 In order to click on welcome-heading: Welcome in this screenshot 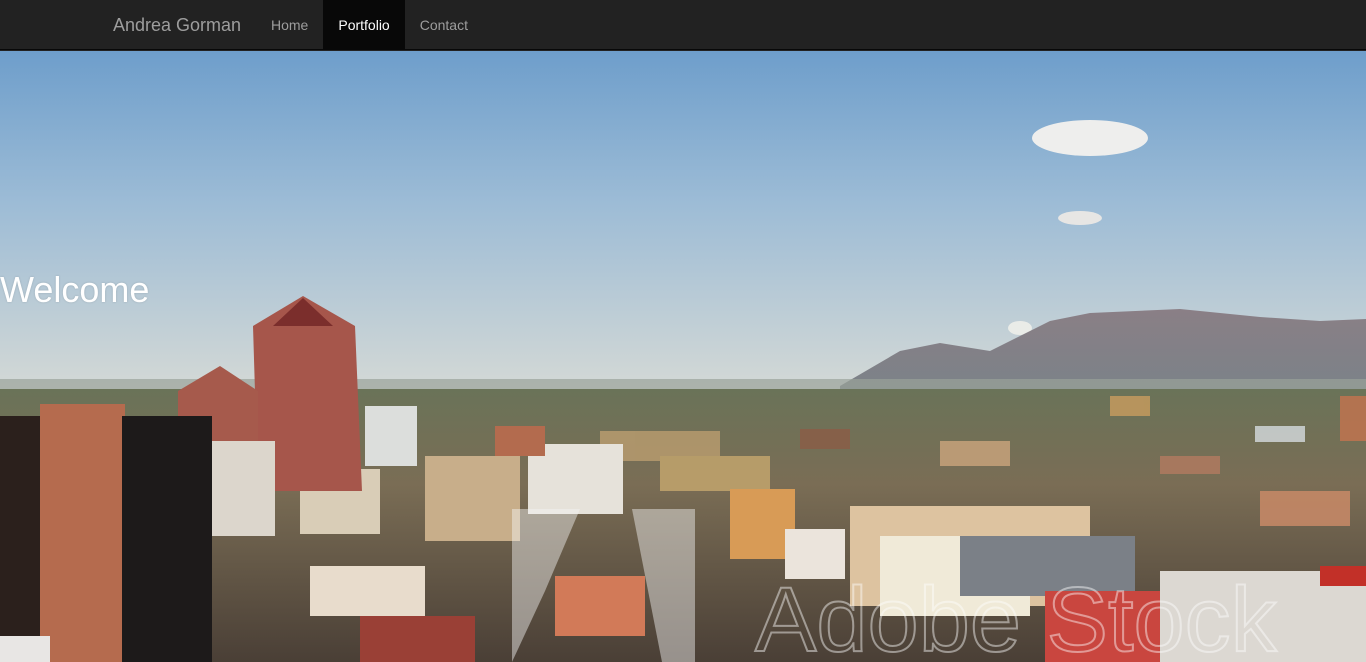, I will do `click(75, 289)`.